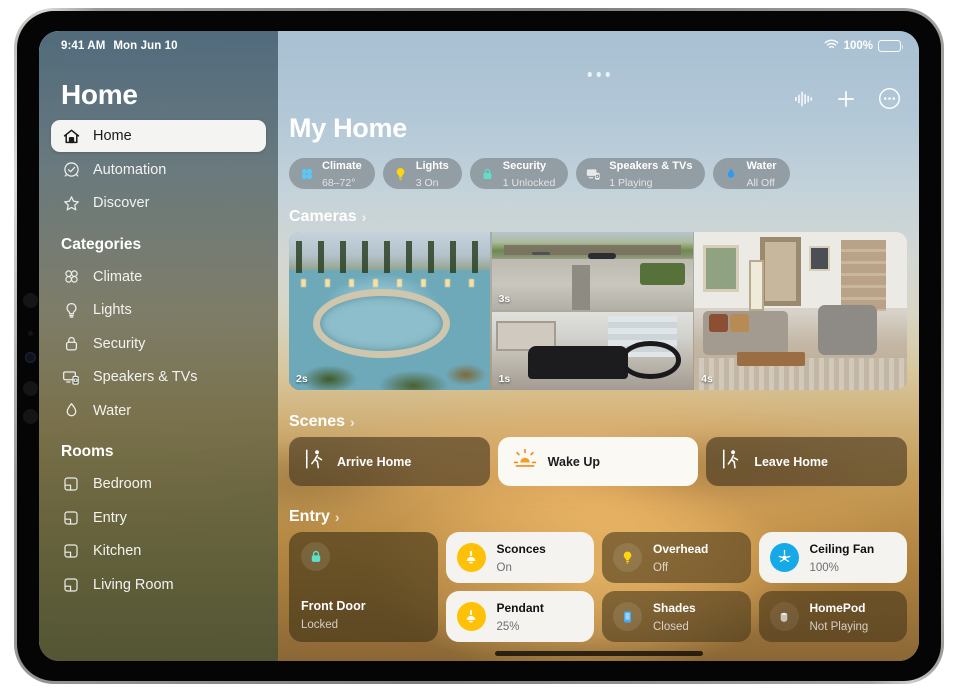 This screenshot has width=958, height=692. Describe the element at coordinates (315, 461) in the screenshot. I see `person-arrive-icon` at that location.